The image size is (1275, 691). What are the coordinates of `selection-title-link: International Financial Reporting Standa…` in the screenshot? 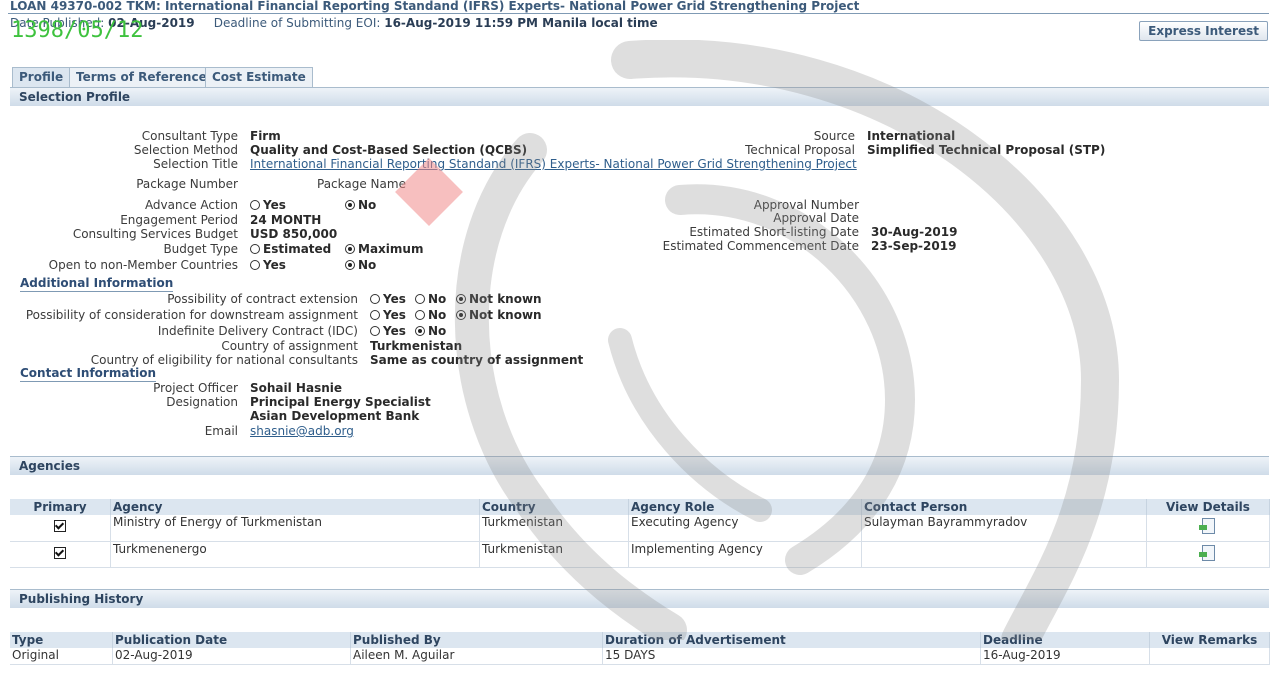 It's located at (553, 164).